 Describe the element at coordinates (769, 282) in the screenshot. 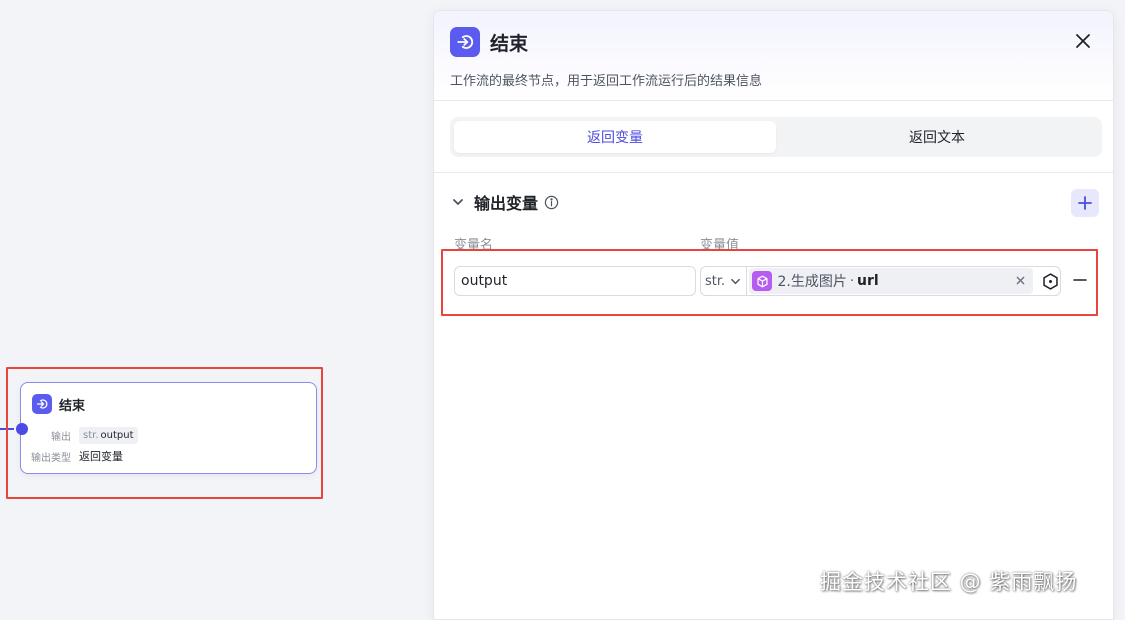

I see `variable-row-highlight-box` at that location.